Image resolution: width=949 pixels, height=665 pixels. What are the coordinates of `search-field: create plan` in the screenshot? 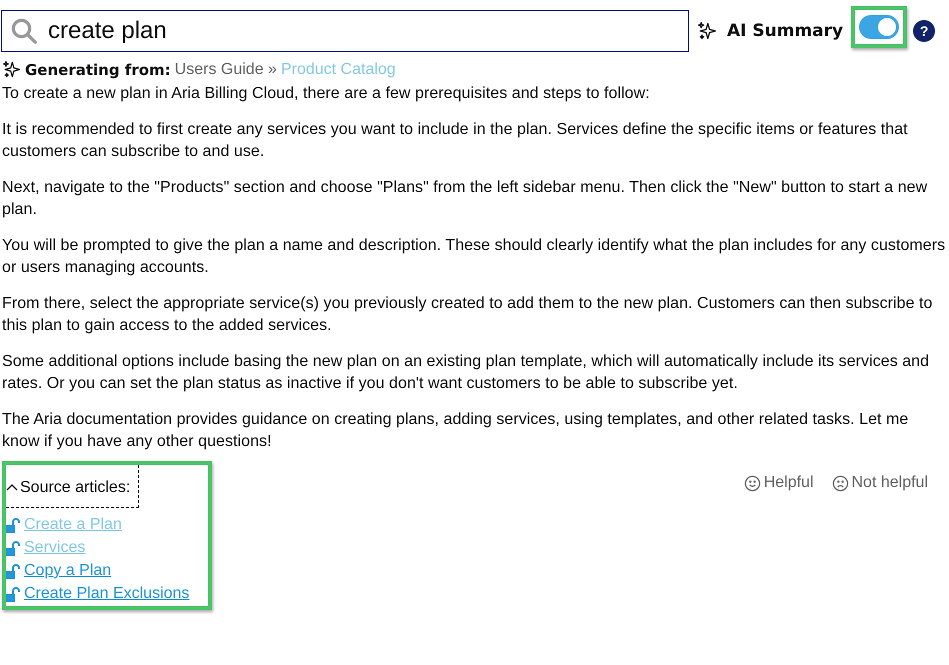 It's located at (345, 31).